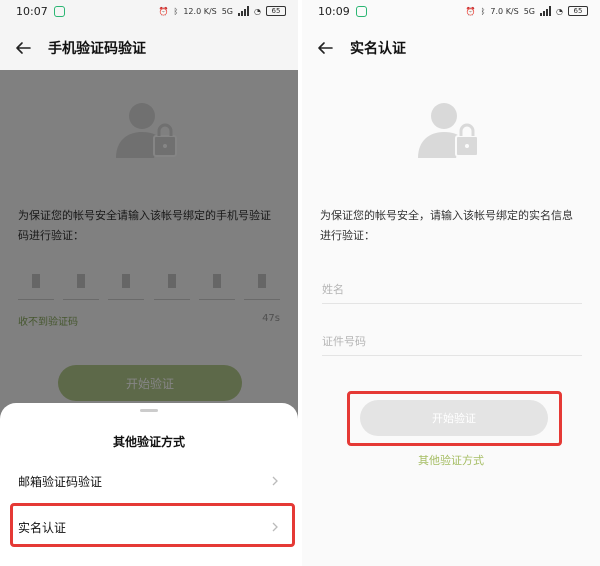 The image size is (600, 566). Describe the element at coordinates (451, 460) in the screenshot. I see `other-methods-link: 其他验证方式` at that location.